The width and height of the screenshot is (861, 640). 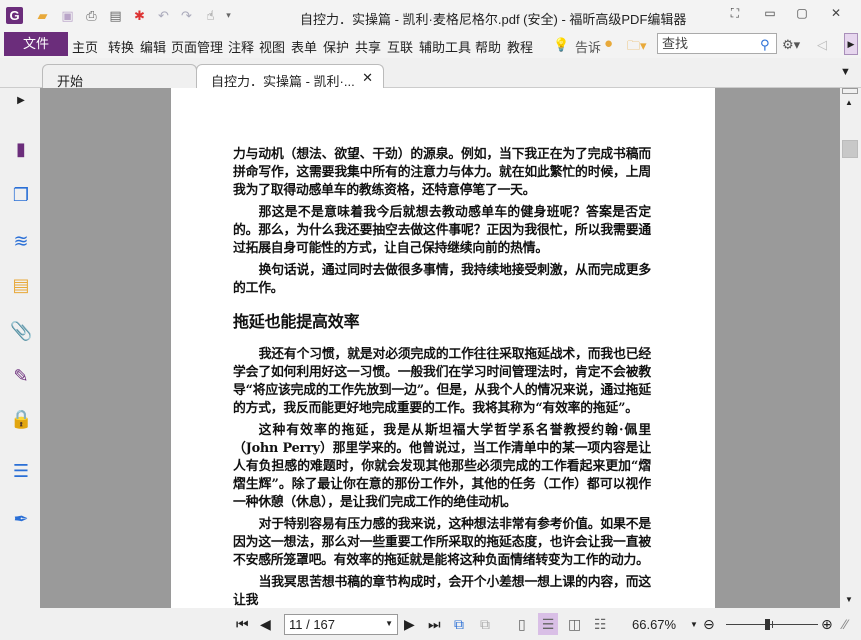 What do you see at coordinates (21, 241) in the screenshot?
I see `layers-icon: ≋` at bounding box center [21, 241].